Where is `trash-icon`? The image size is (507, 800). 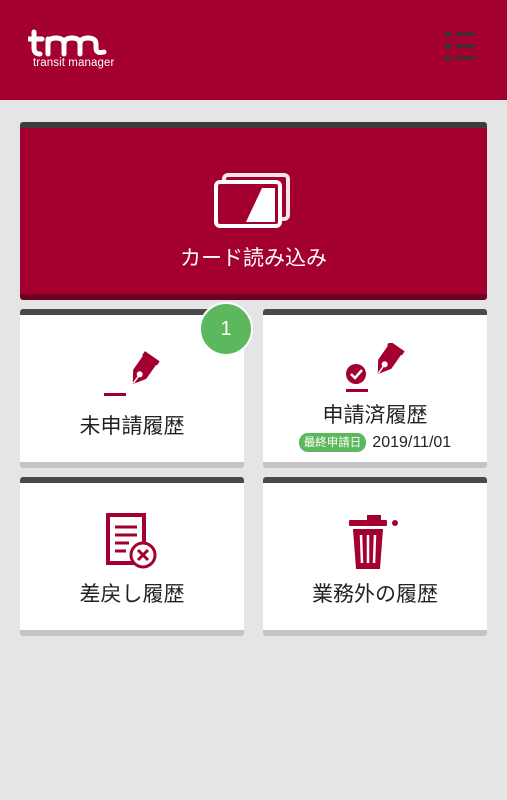
trash-icon is located at coordinates (373, 542).